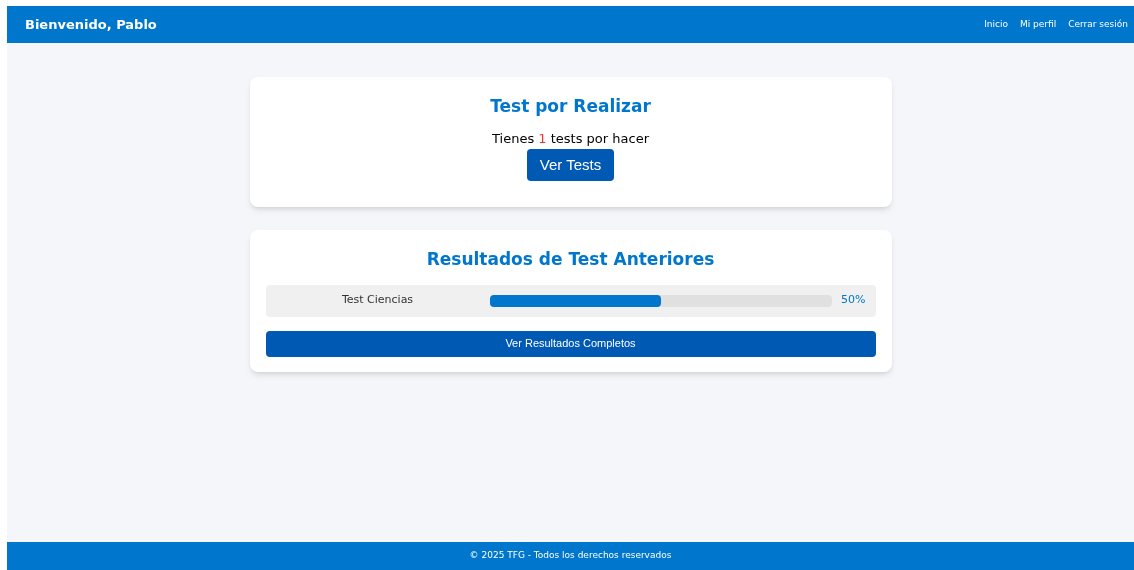 Image resolution: width=1134 pixels, height=570 pixels. I want to click on copyright-text: © 2025 TFG - Todos los derechos reservados, so click(570, 556).